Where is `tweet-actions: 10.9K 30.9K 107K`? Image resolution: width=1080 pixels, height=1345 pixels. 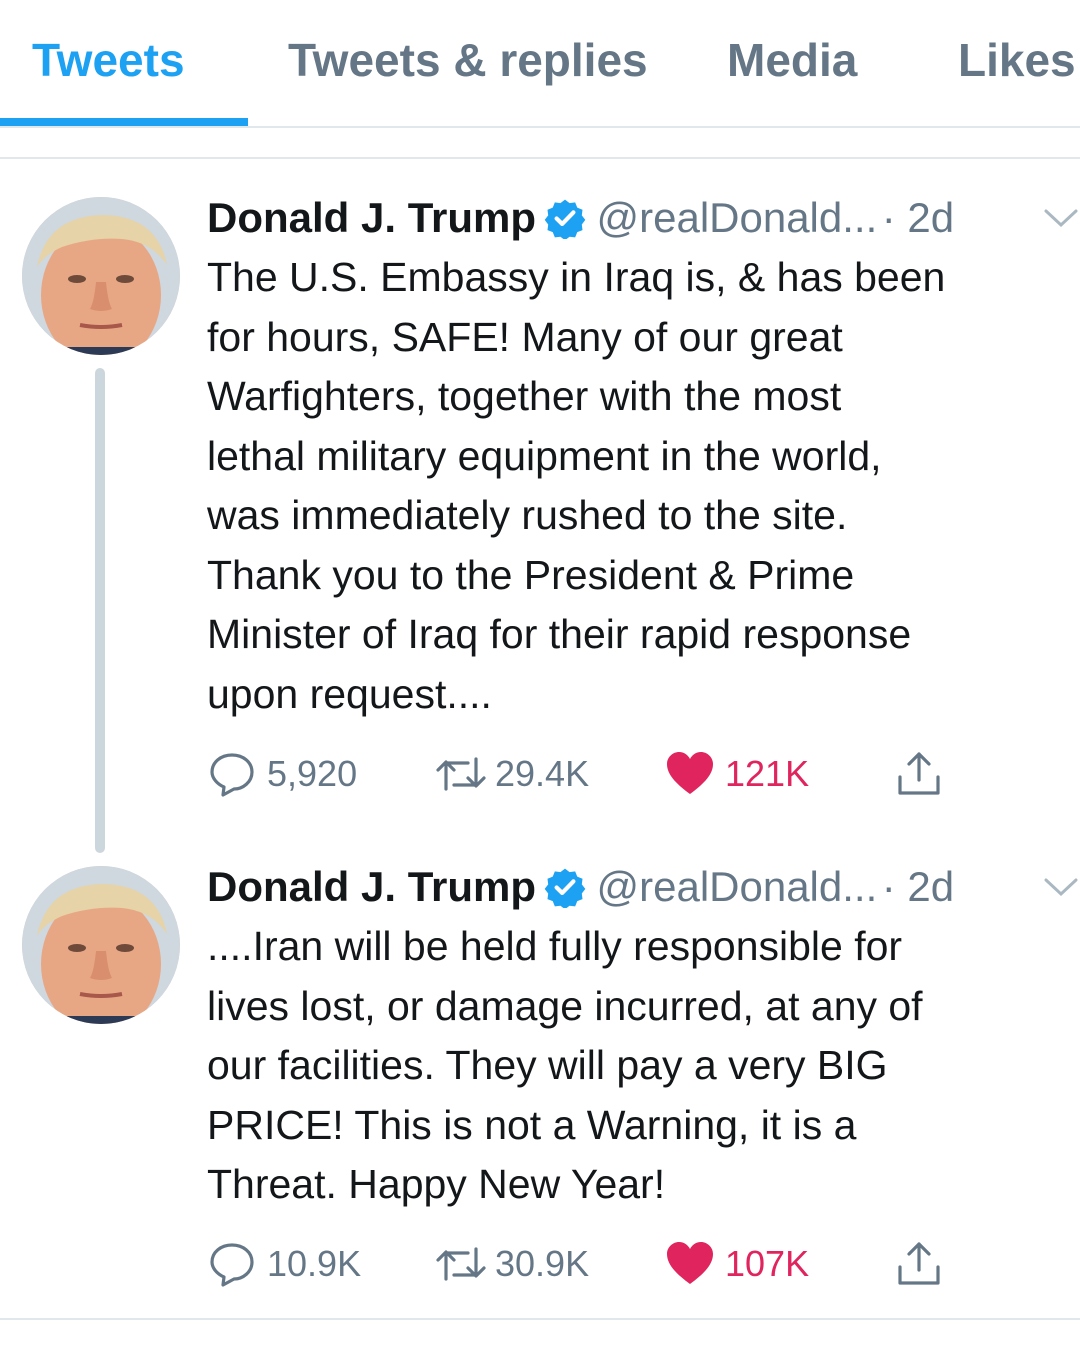 tweet-actions: 10.9K 30.9K 107K is located at coordinates (587, 1264).